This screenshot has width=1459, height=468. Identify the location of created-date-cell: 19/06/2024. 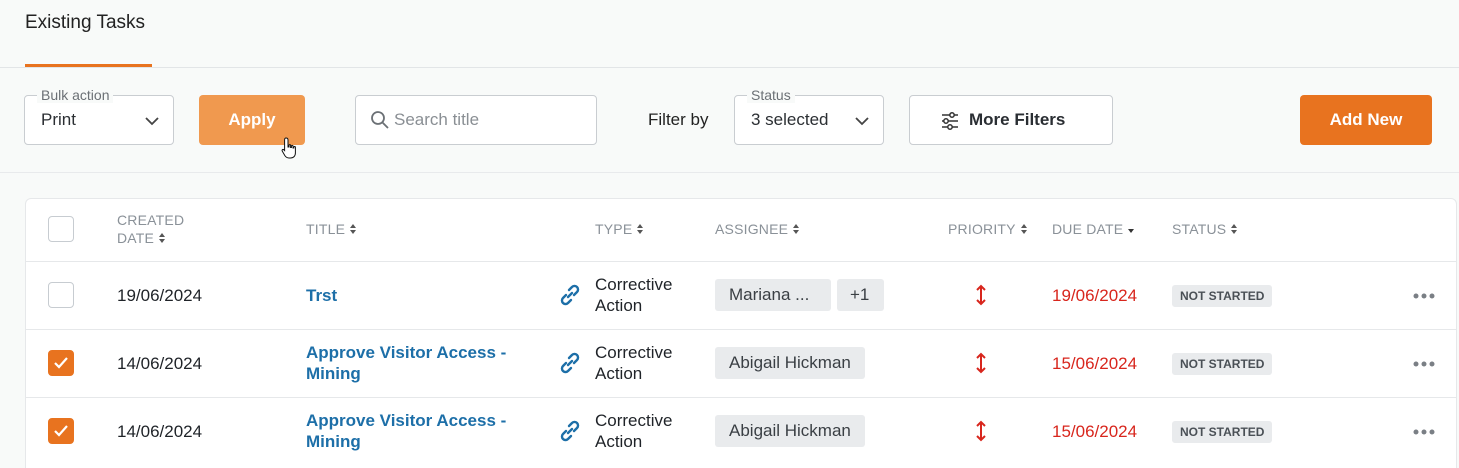
(160, 295).